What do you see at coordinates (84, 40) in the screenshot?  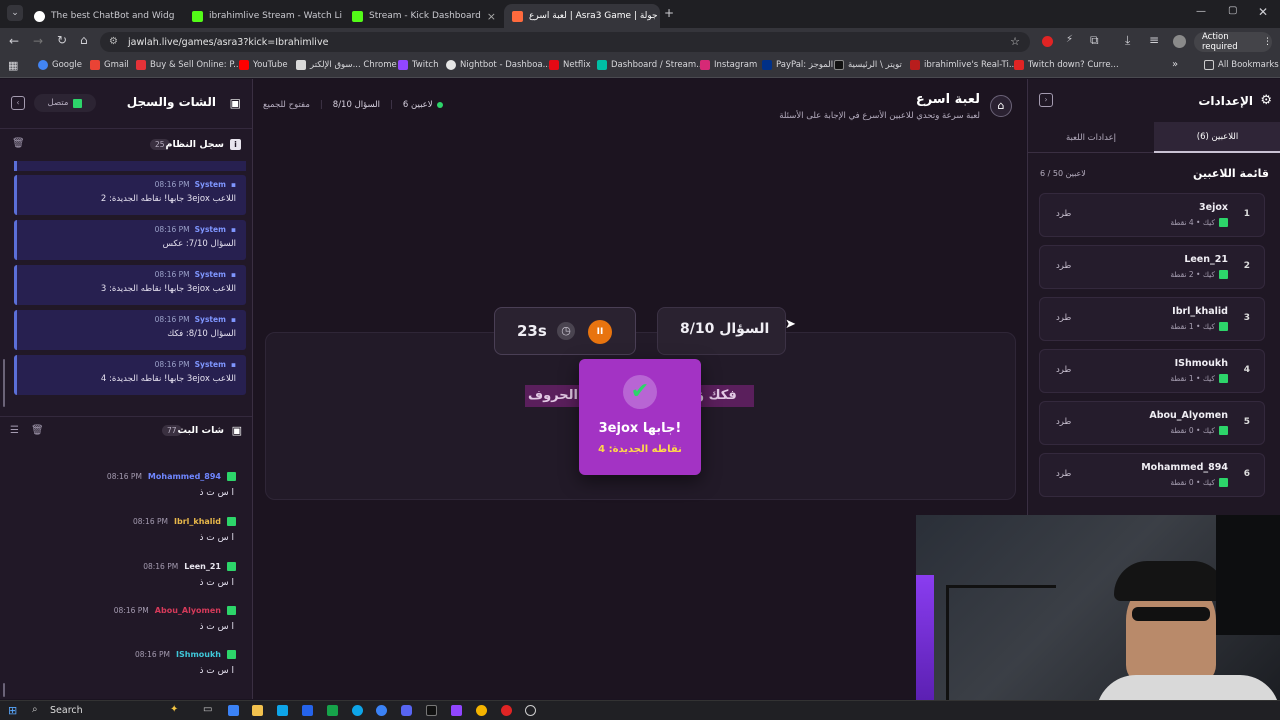 I see `home-icon: ⌂` at bounding box center [84, 40].